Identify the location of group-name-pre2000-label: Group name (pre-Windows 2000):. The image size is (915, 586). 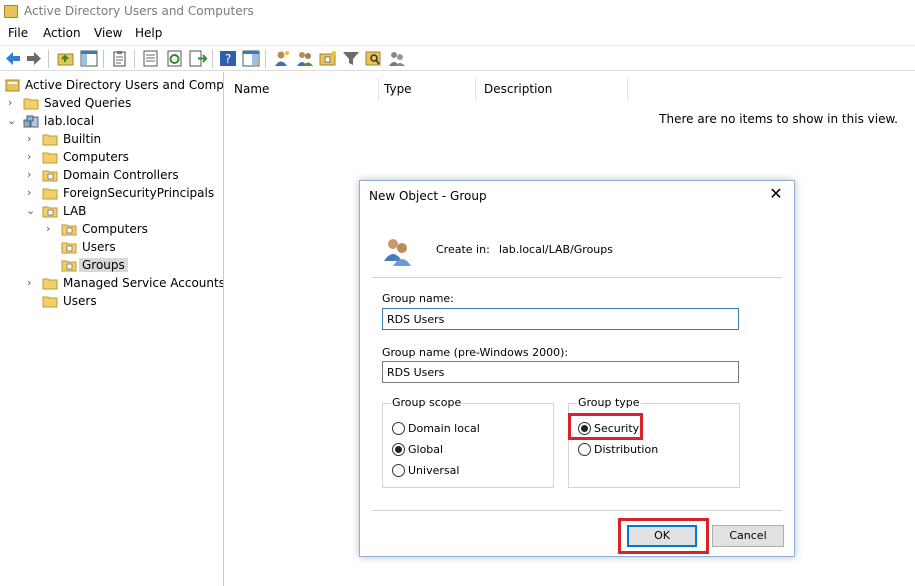
(475, 352).